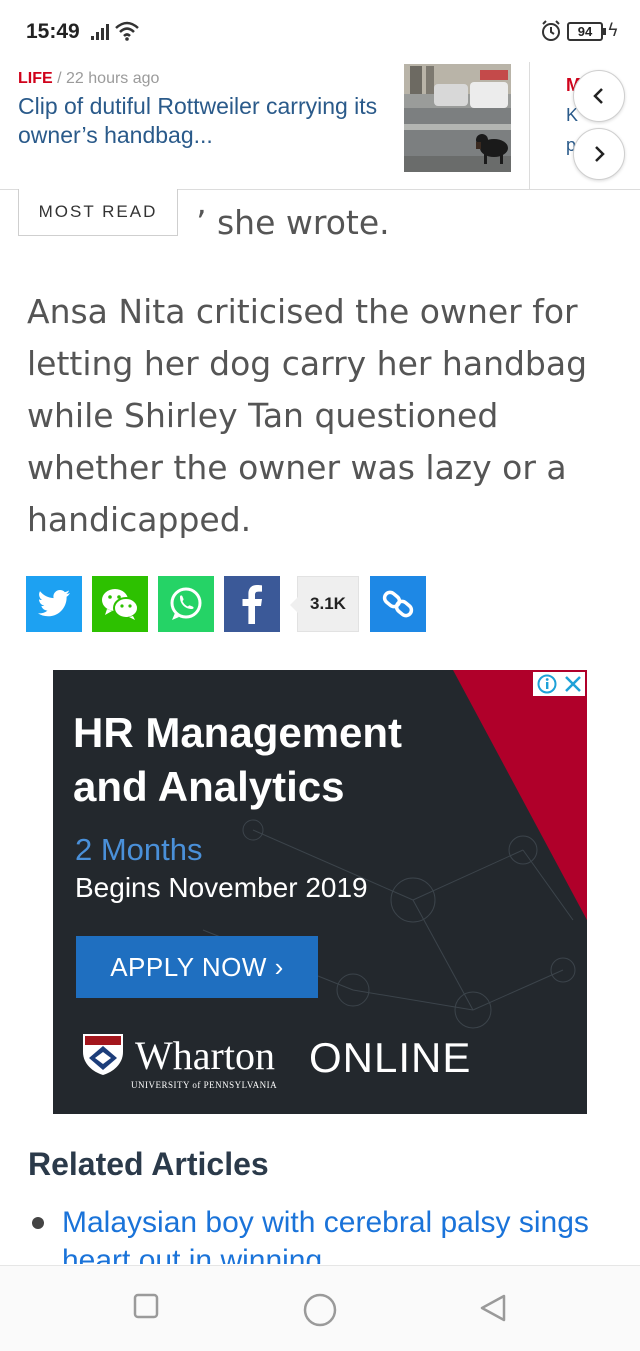 The width and height of the screenshot is (640, 1351). I want to click on facebook-share-button, so click(252, 604).